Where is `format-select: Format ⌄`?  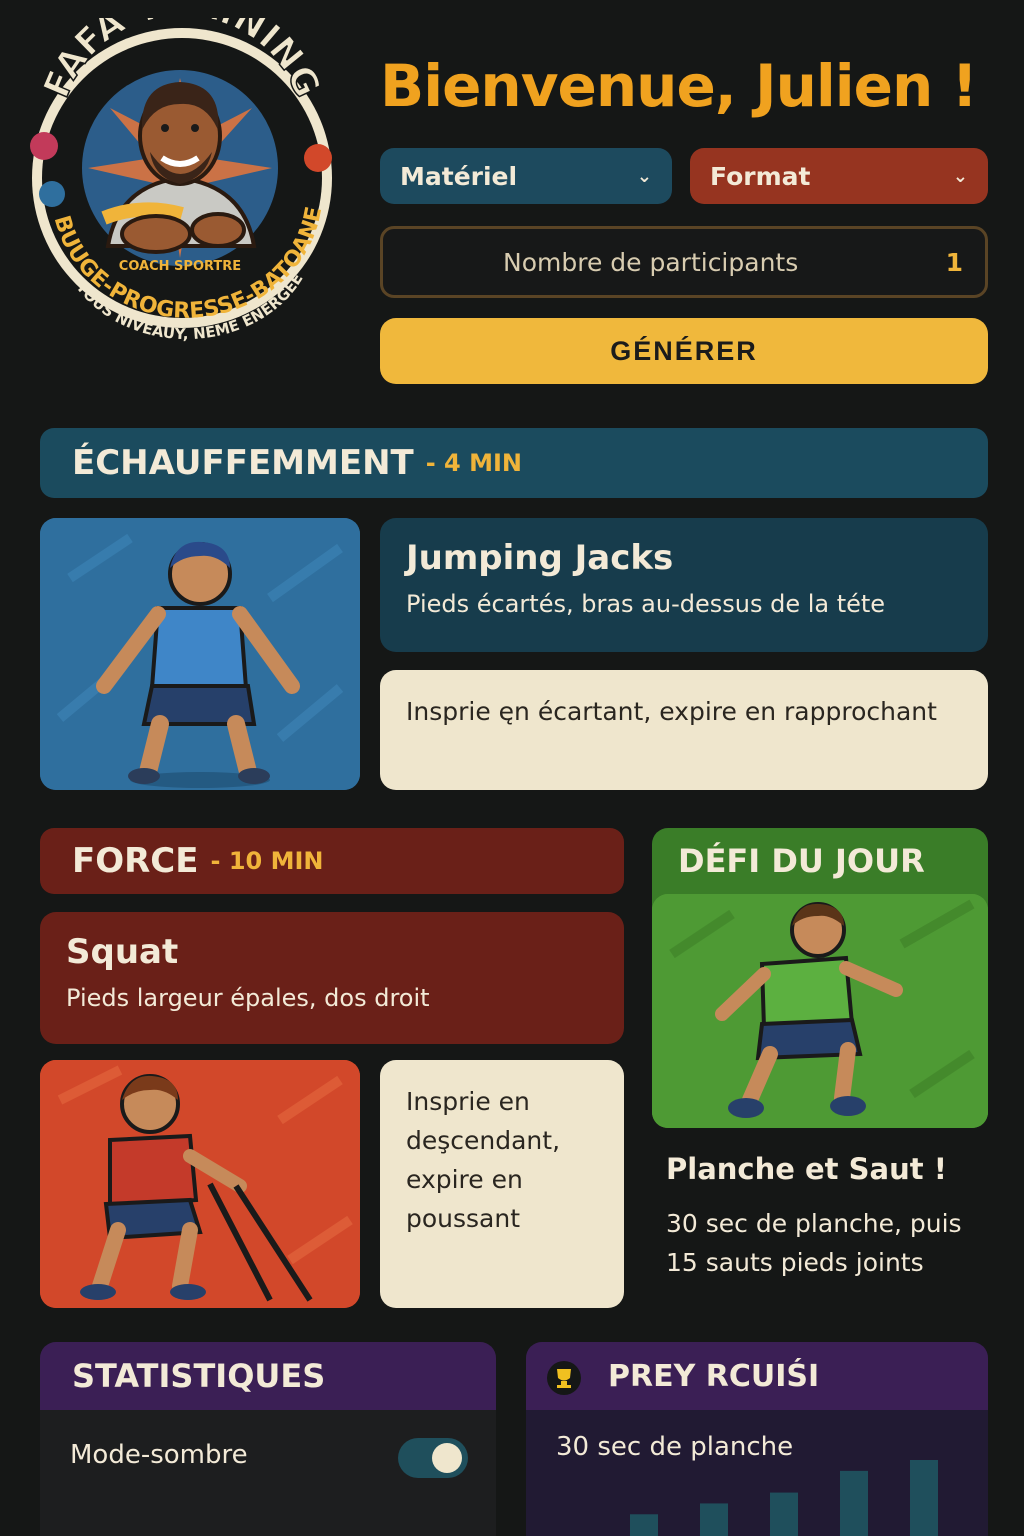 format-select: Format ⌄ is located at coordinates (839, 176).